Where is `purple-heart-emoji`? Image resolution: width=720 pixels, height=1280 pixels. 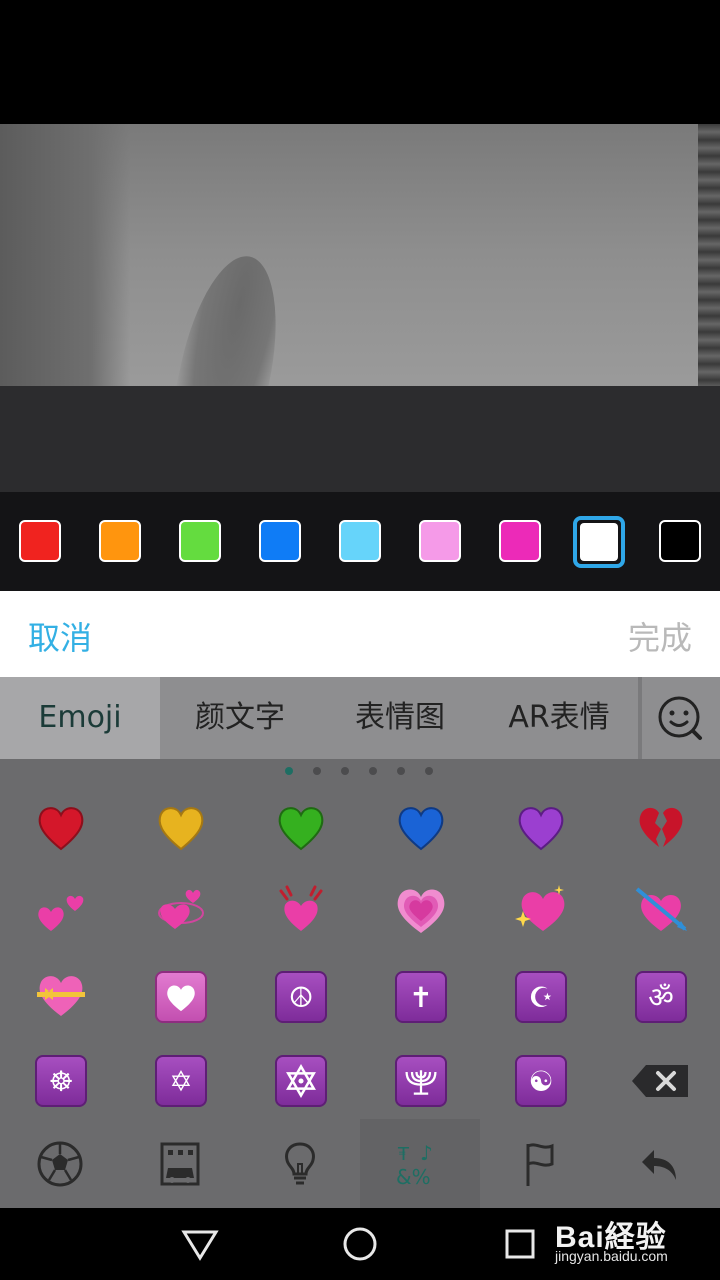
purple-heart-emoji is located at coordinates (541, 827).